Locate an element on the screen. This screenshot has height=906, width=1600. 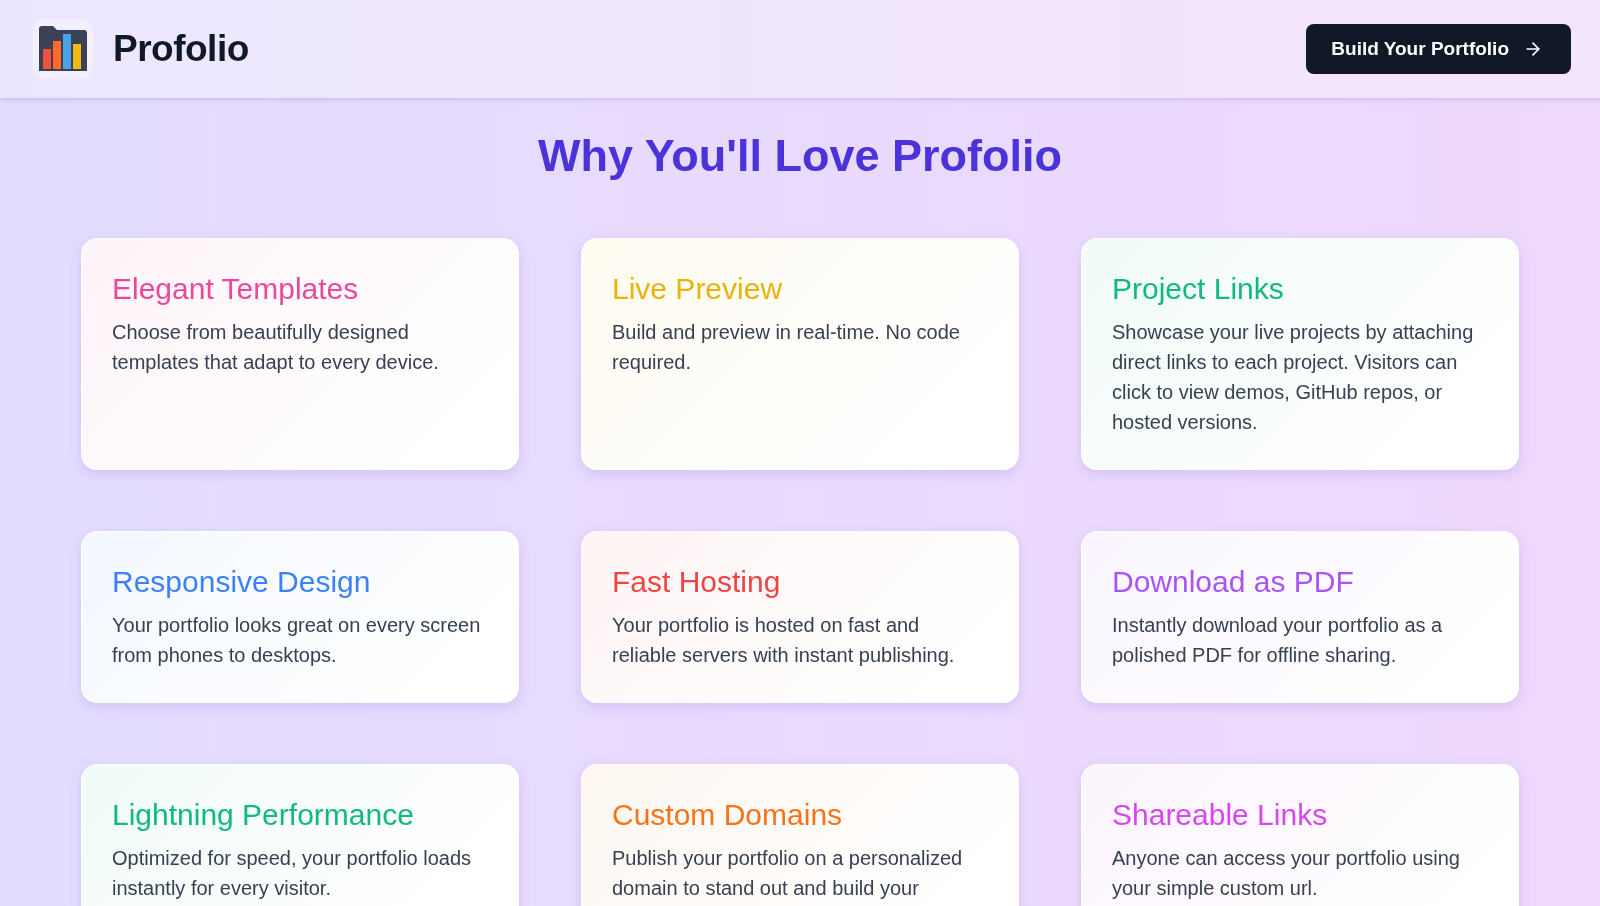
build-portfolio-button: Build Your Portfolio is located at coordinates (1438, 49).